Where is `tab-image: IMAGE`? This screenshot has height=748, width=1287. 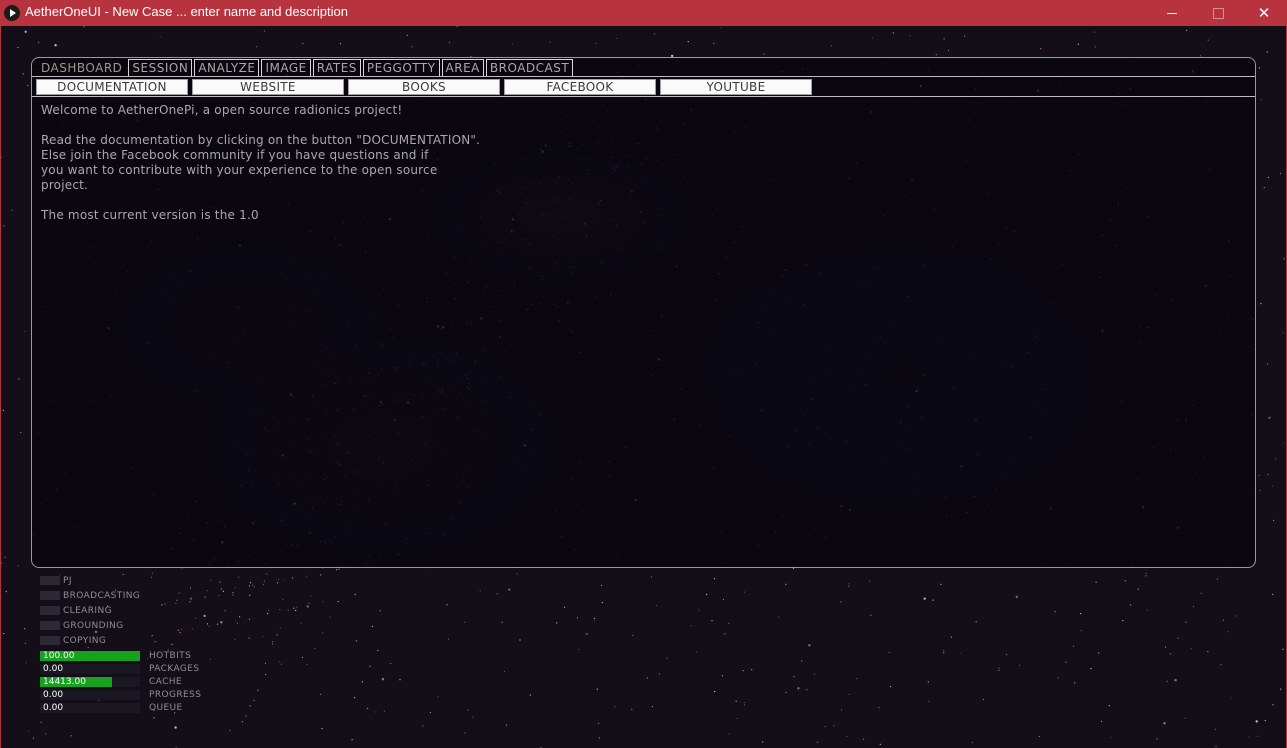
tab-image: IMAGE is located at coordinates (286, 68).